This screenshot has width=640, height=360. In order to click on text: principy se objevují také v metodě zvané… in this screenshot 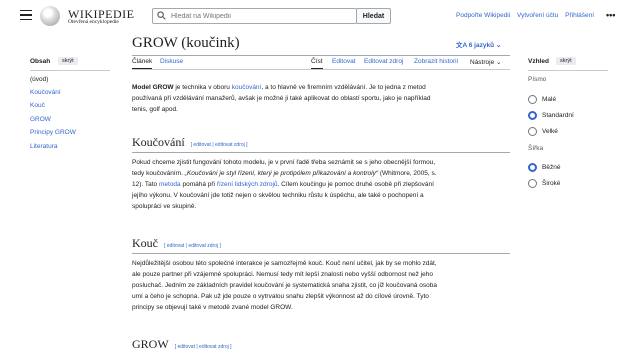, I will do `click(212, 307)`.